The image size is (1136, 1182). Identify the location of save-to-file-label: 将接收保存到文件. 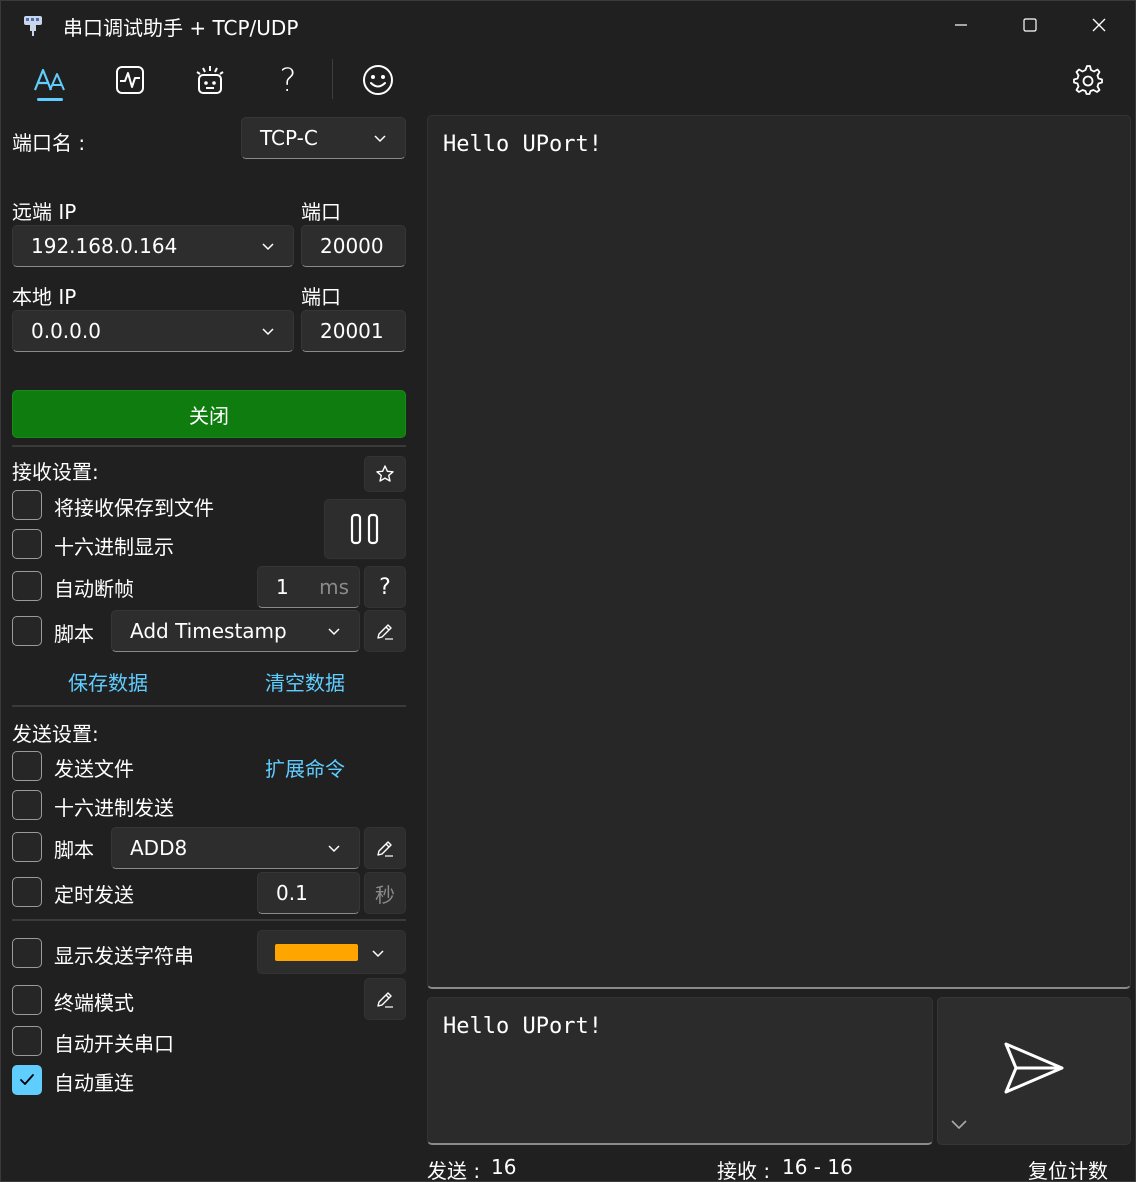
(134, 508).